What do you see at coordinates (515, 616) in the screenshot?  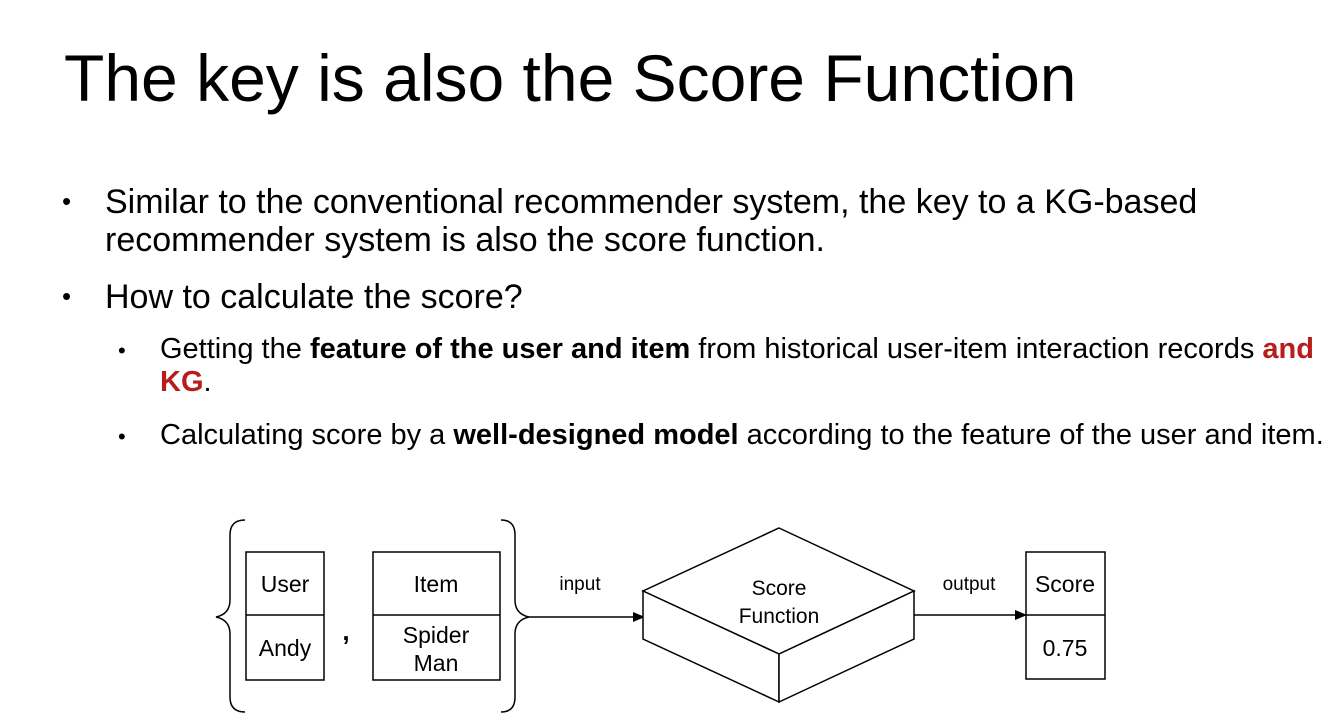 I see `right-brace` at bounding box center [515, 616].